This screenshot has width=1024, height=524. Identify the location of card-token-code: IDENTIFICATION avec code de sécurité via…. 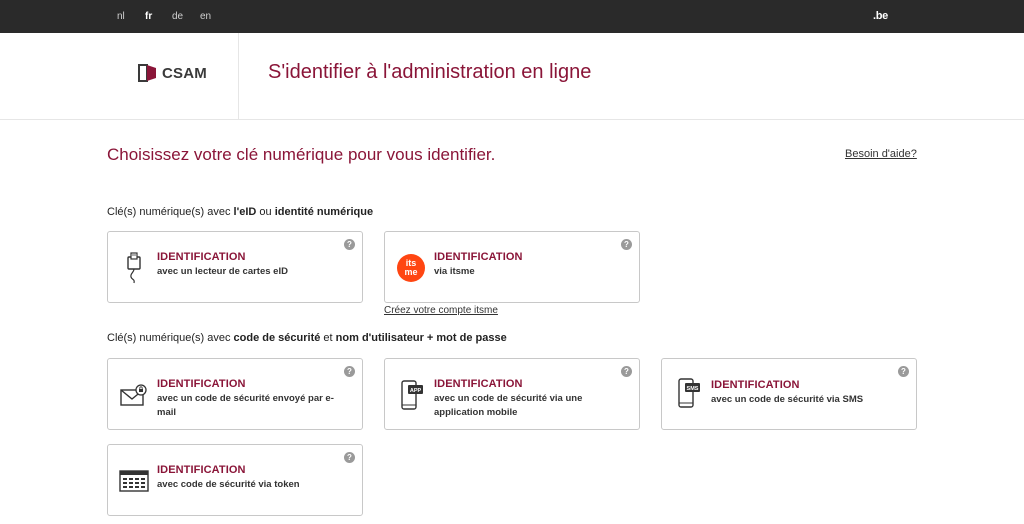
(235, 480).